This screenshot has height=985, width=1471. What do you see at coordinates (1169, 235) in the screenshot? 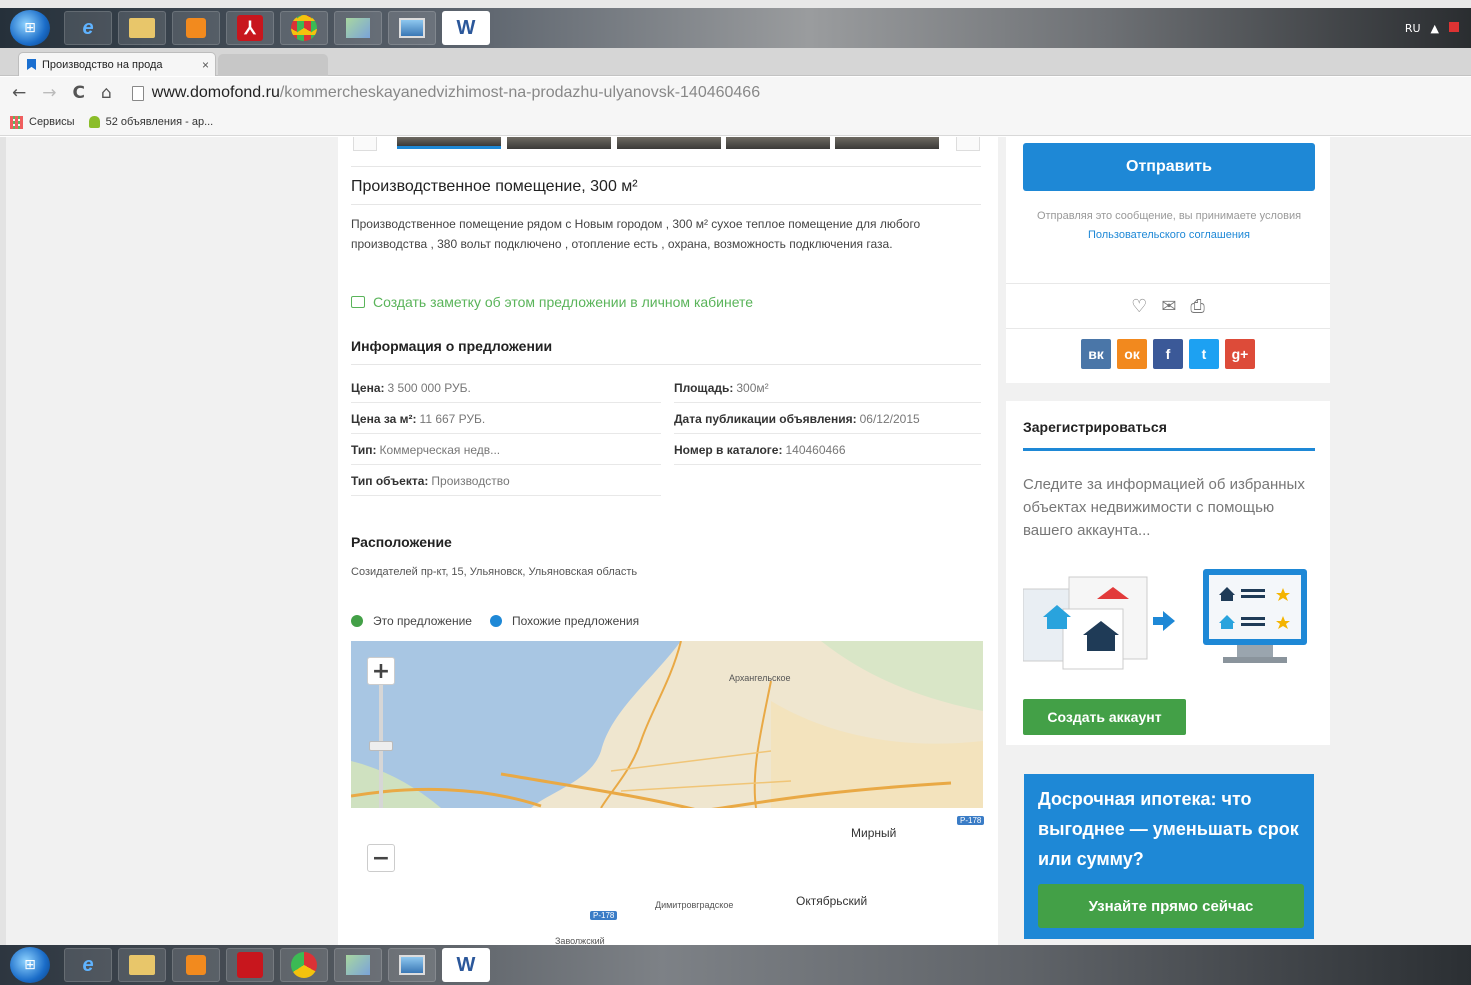
I see `terms-link: Пользовательского соглашения` at bounding box center [1169, 235].